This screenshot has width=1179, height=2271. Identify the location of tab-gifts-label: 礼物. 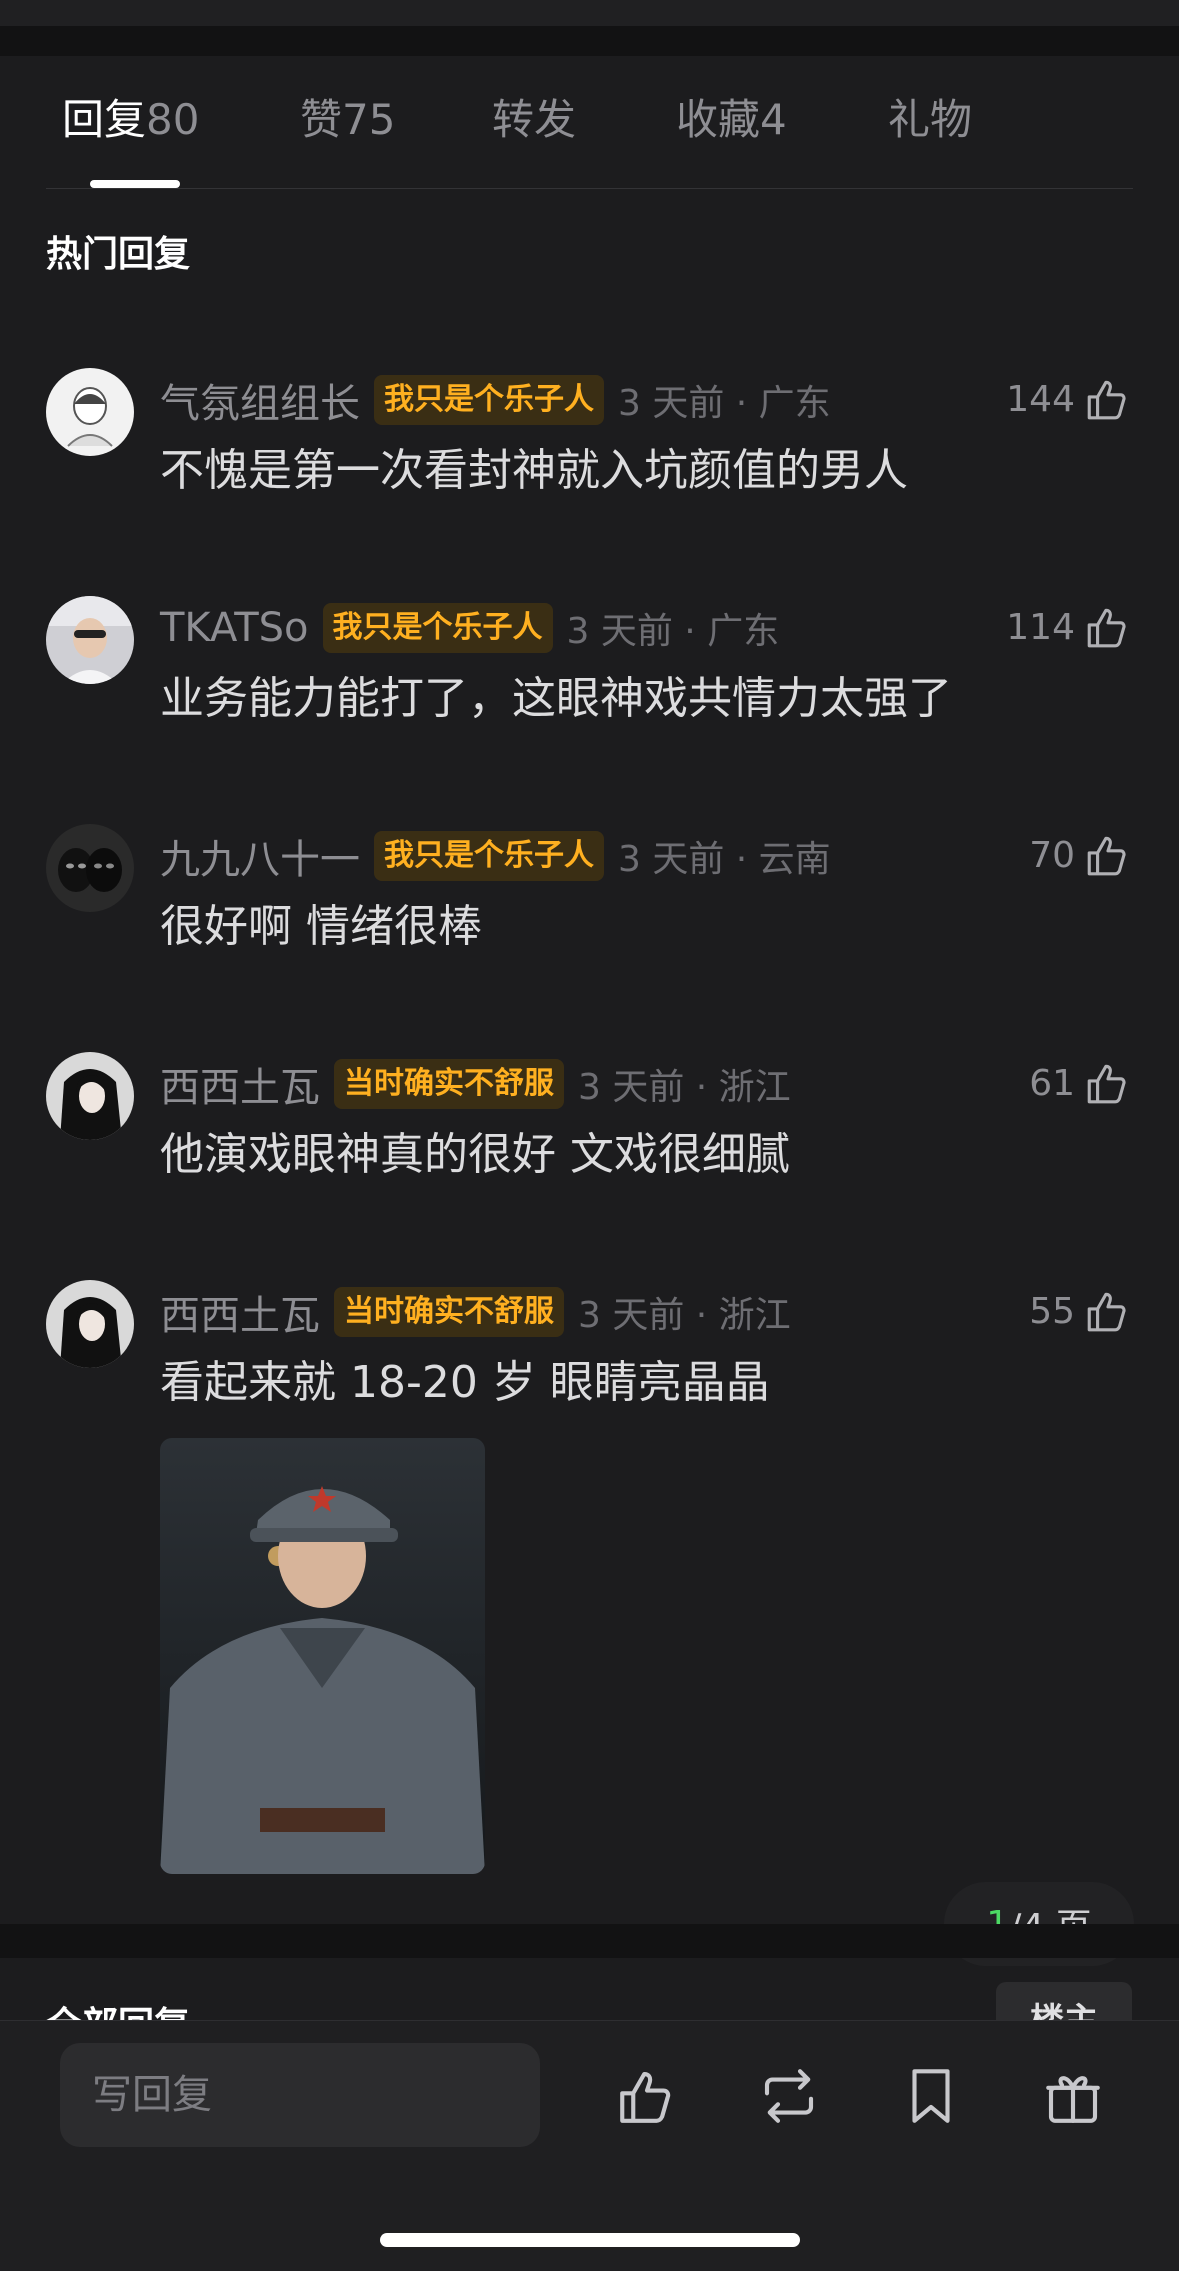
(930, 119).